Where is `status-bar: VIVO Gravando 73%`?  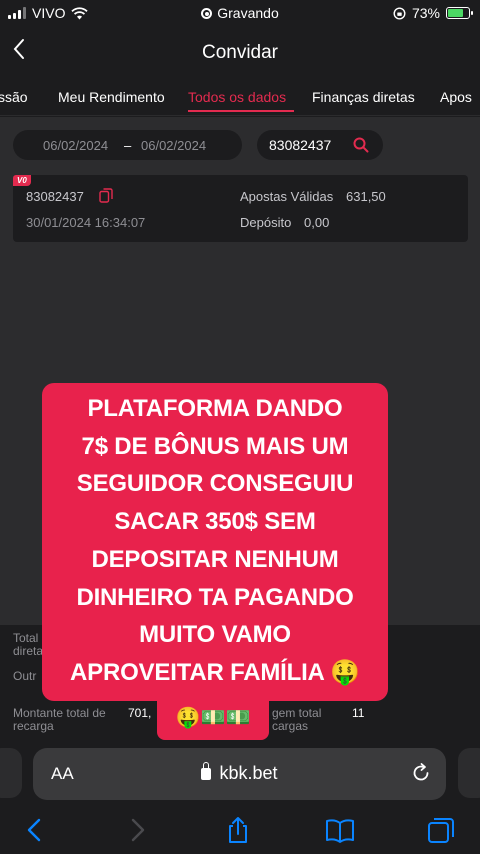 status-bar: VIVO Gravando 73% is located at coordinates (240, 13).